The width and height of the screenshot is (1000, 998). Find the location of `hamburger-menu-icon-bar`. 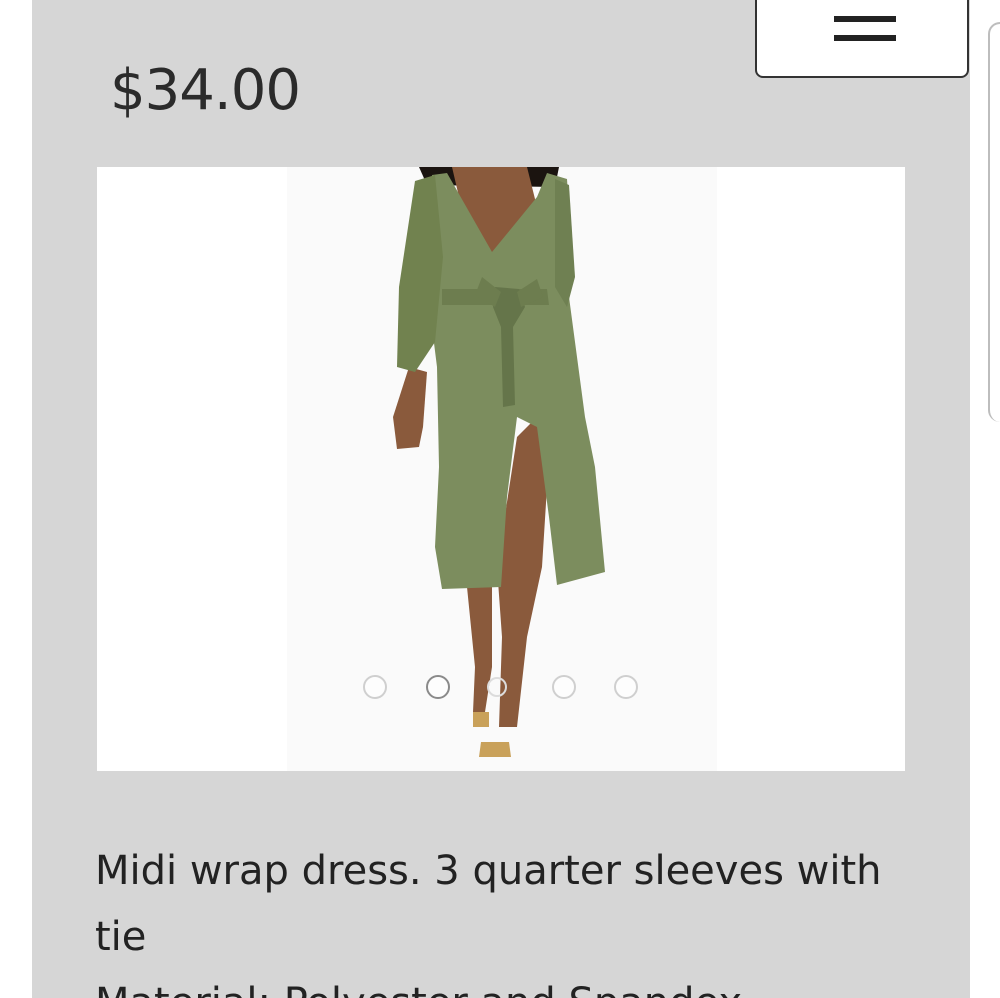

hamburger-menu-icon-bar is located at coordinates (865, 38).